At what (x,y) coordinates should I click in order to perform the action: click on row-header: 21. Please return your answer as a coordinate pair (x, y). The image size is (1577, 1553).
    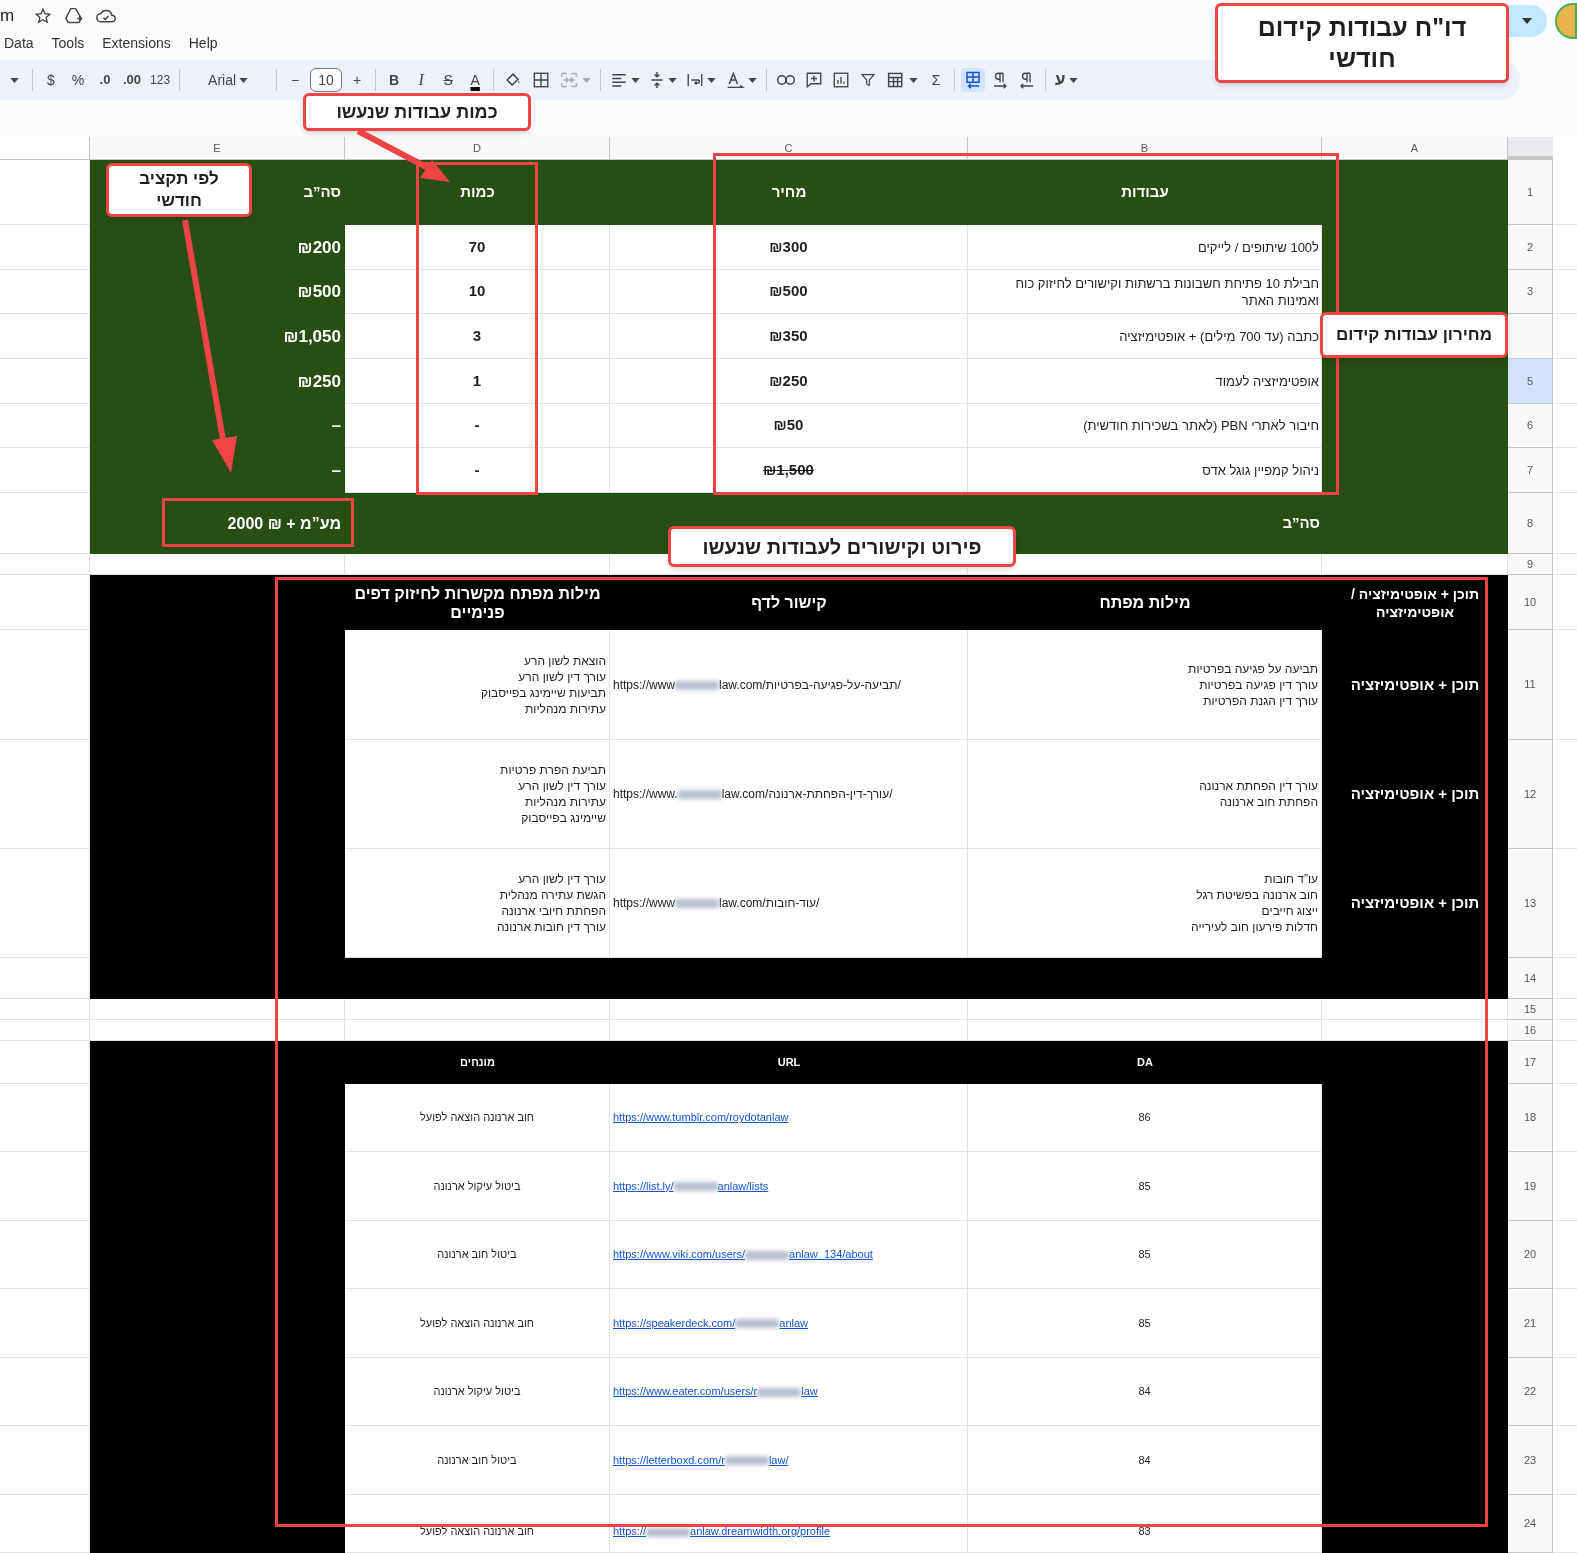
    Looking at the image, I should click on (1530, 1323).